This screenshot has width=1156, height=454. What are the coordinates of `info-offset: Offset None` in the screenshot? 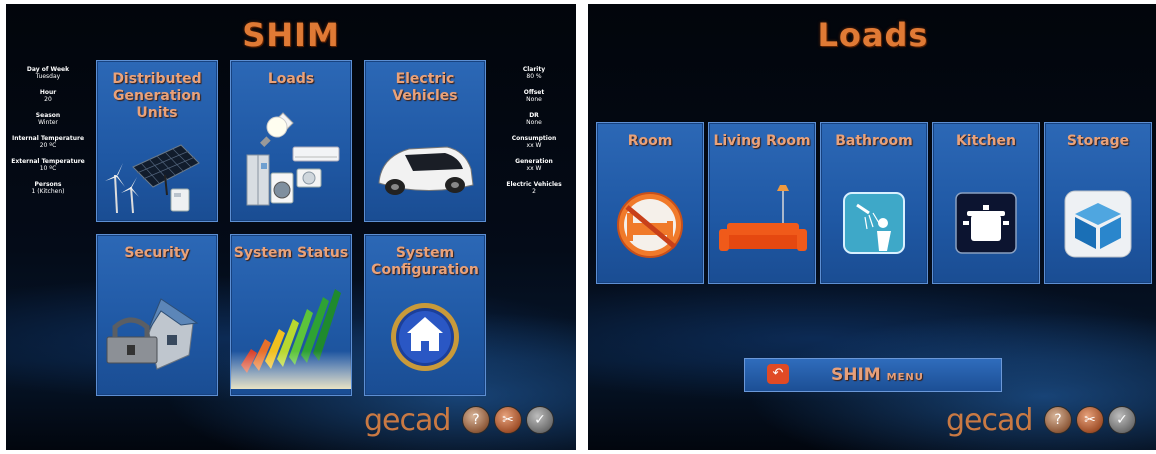 It's located at (534, 96).